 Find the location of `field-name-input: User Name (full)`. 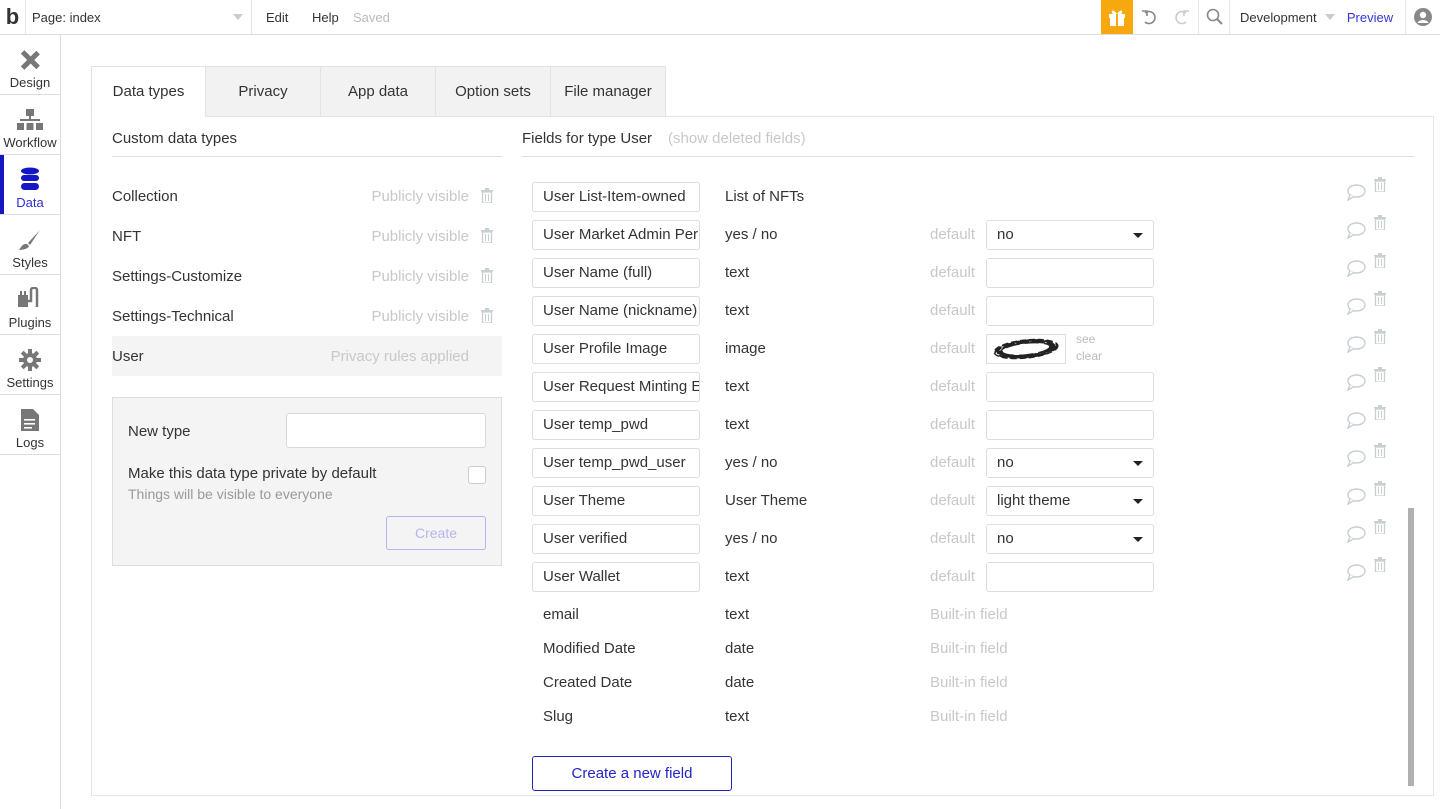

field-name-input: User Name (full) is located at coordinates (616, 273).